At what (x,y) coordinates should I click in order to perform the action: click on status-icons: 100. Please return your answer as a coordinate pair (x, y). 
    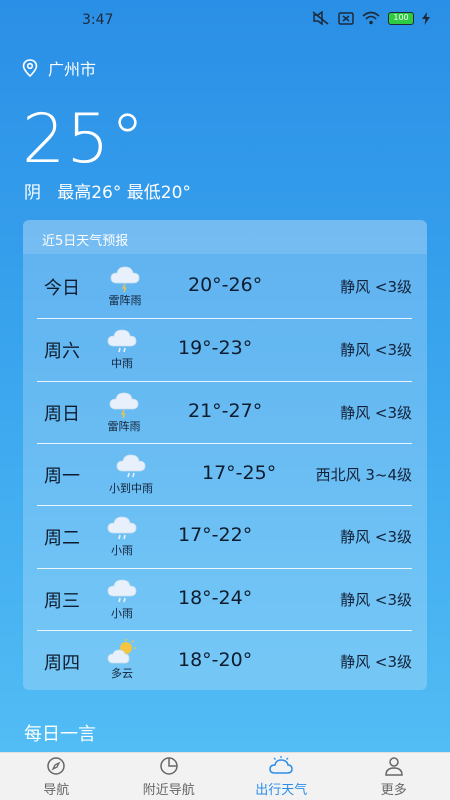
    Looking at the image, I should click on (371, 18).